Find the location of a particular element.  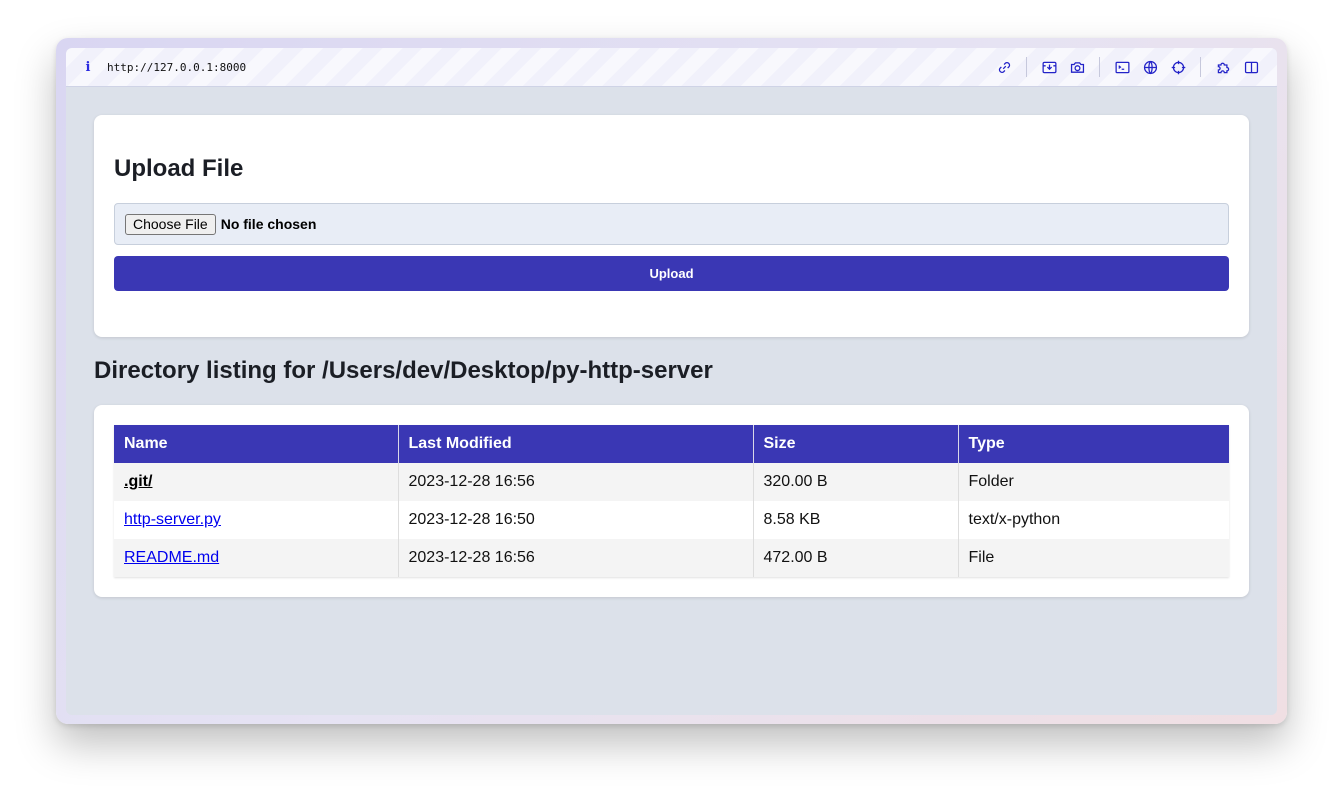

link-icon is located at coordinates (1004, 67).